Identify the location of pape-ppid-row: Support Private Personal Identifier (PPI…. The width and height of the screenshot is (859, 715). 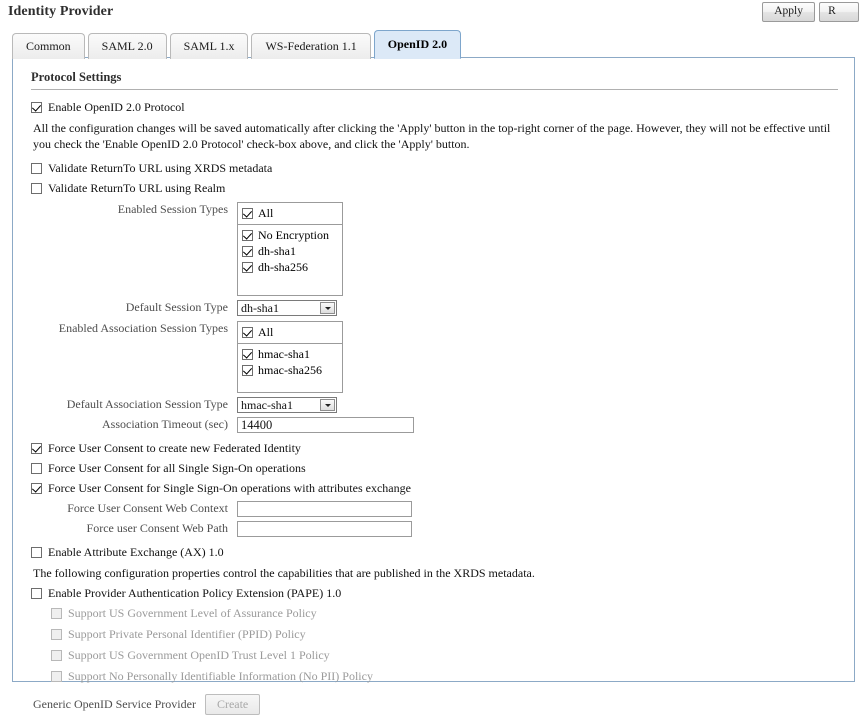
(444, 634).